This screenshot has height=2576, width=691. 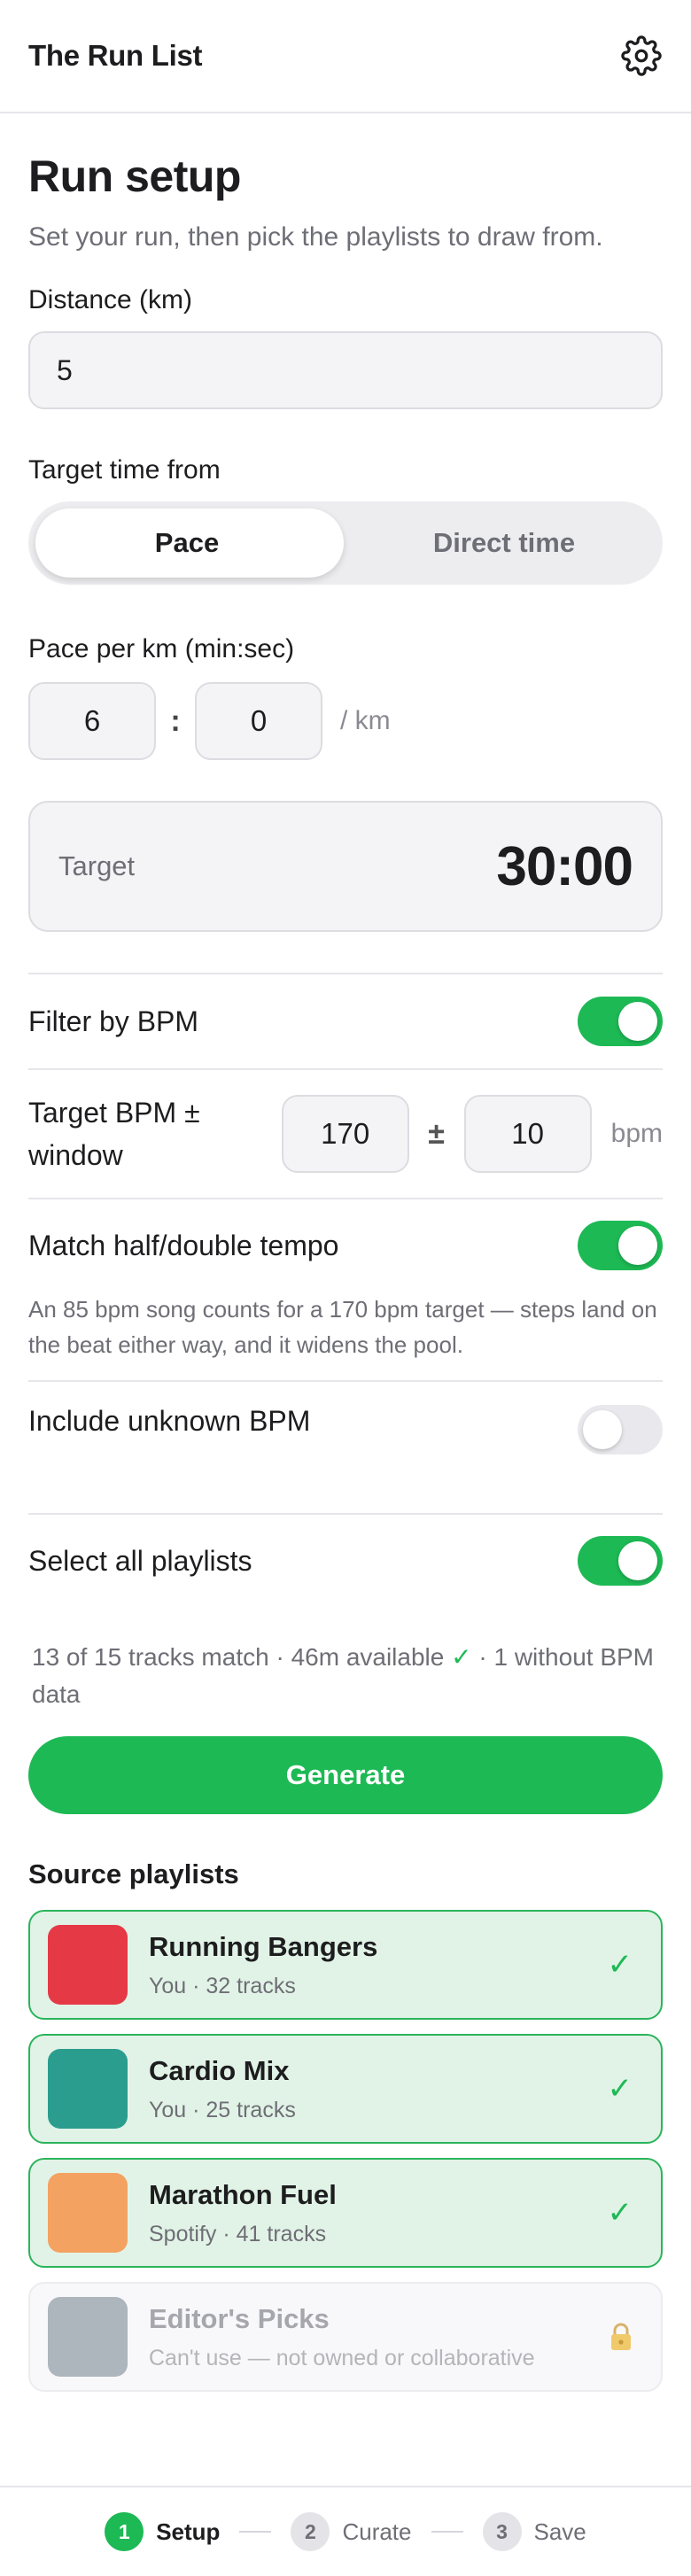 I want to click on pace-minutes-input: 6, so click(x=92, y=721).